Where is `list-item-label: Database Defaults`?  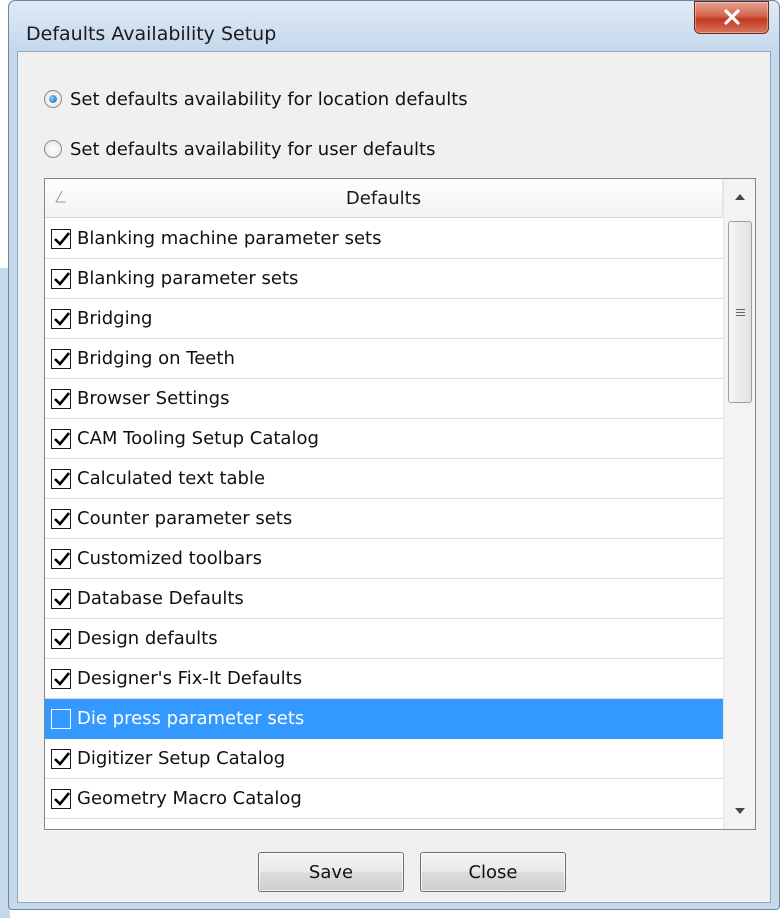 list-item-label: Database Defaults is located at coordinates (160, 598).